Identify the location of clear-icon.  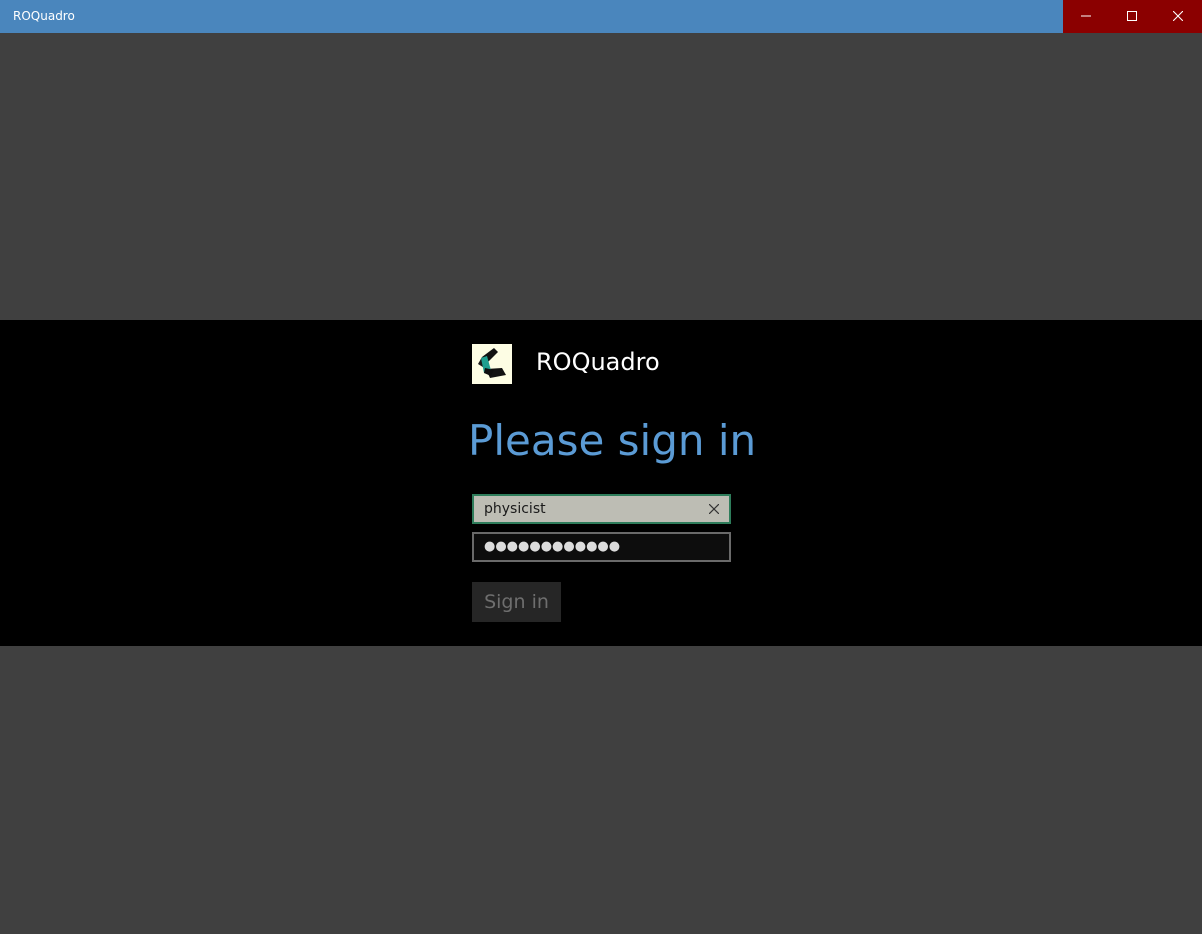
(714, 509).